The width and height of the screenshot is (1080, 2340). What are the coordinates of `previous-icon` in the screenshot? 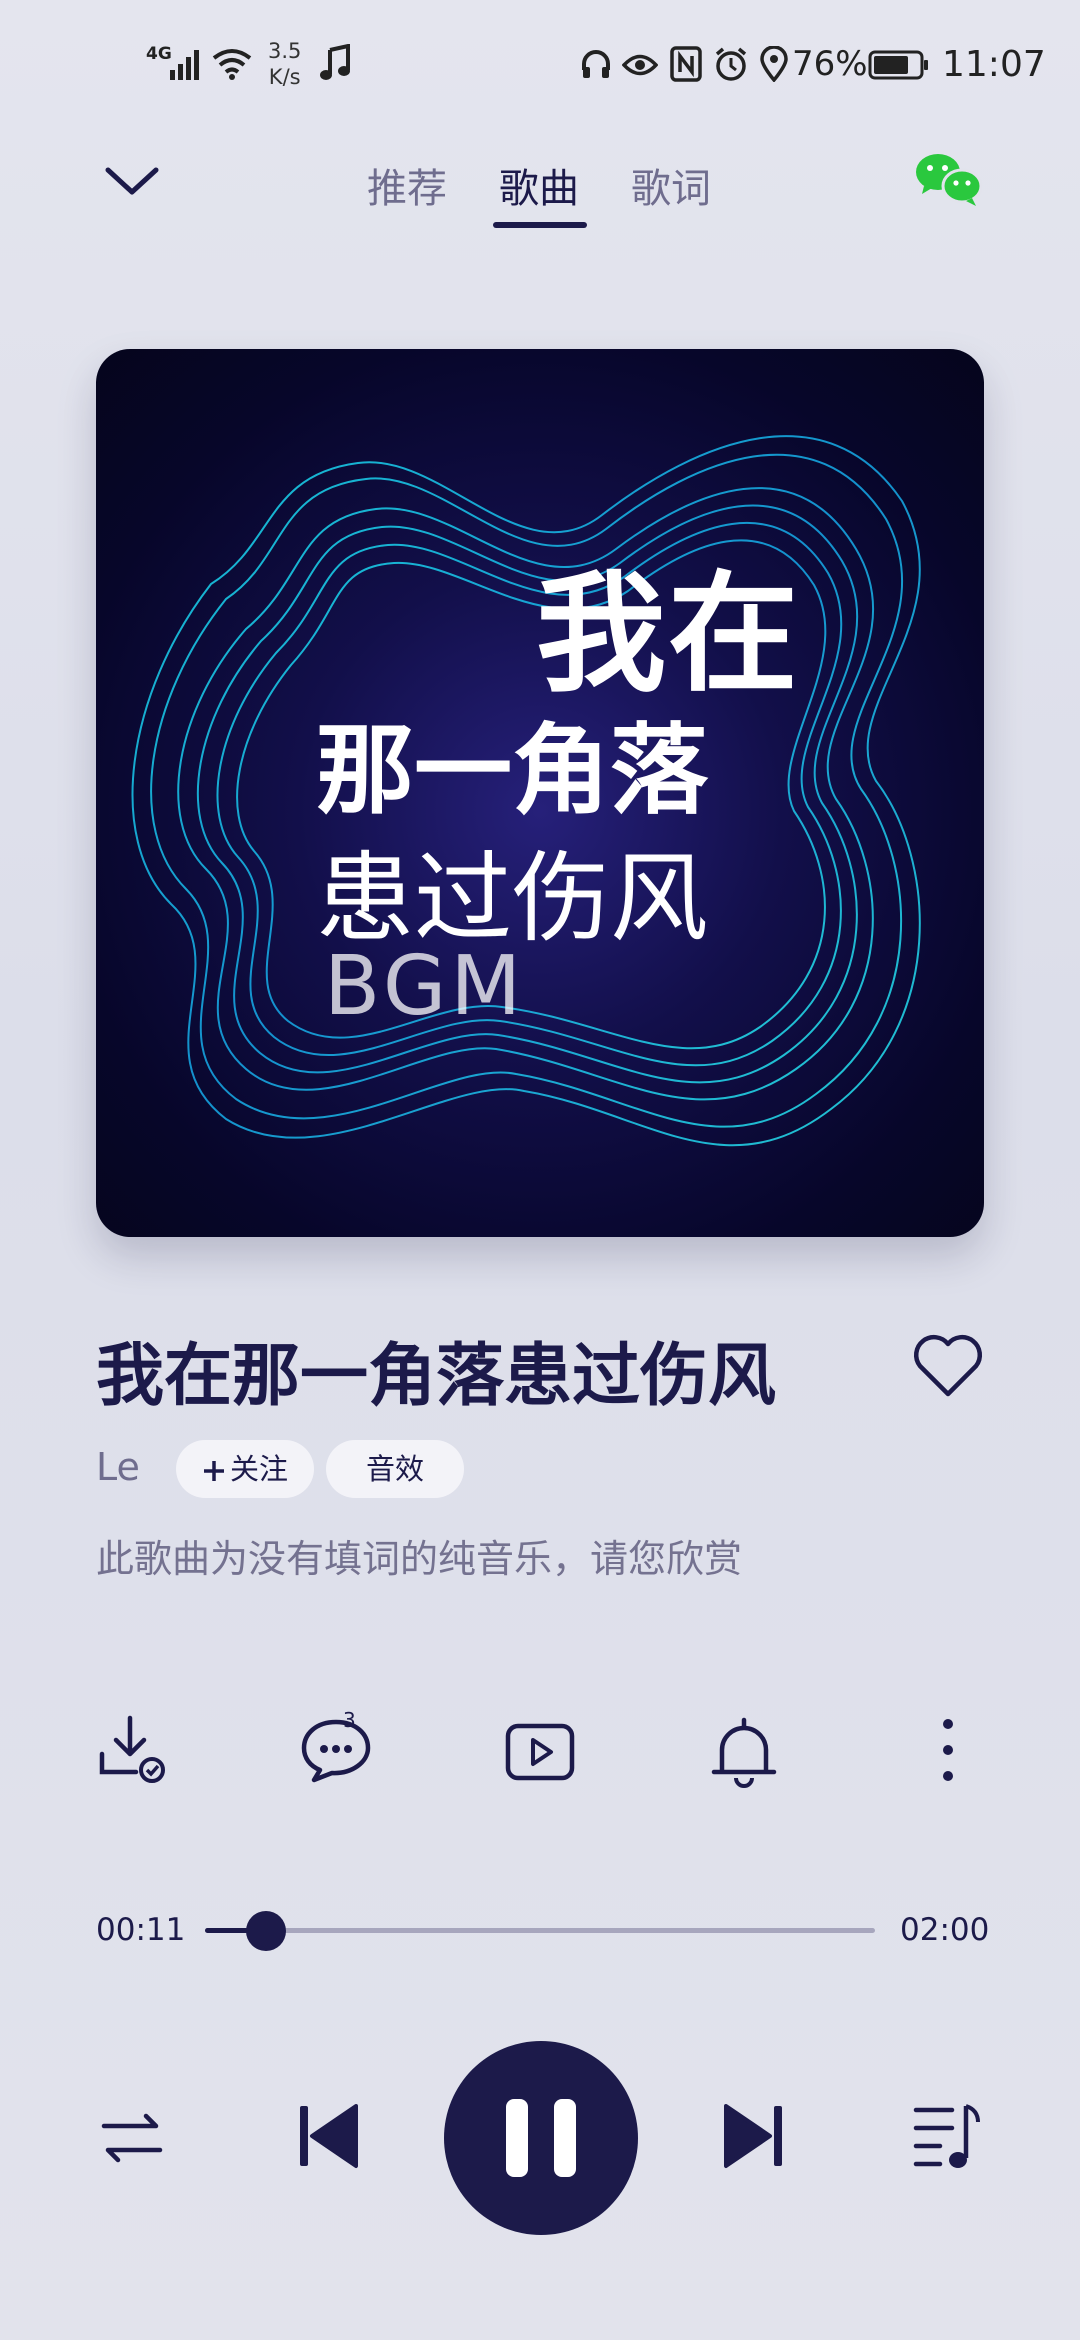 It's located at (328, 2136).